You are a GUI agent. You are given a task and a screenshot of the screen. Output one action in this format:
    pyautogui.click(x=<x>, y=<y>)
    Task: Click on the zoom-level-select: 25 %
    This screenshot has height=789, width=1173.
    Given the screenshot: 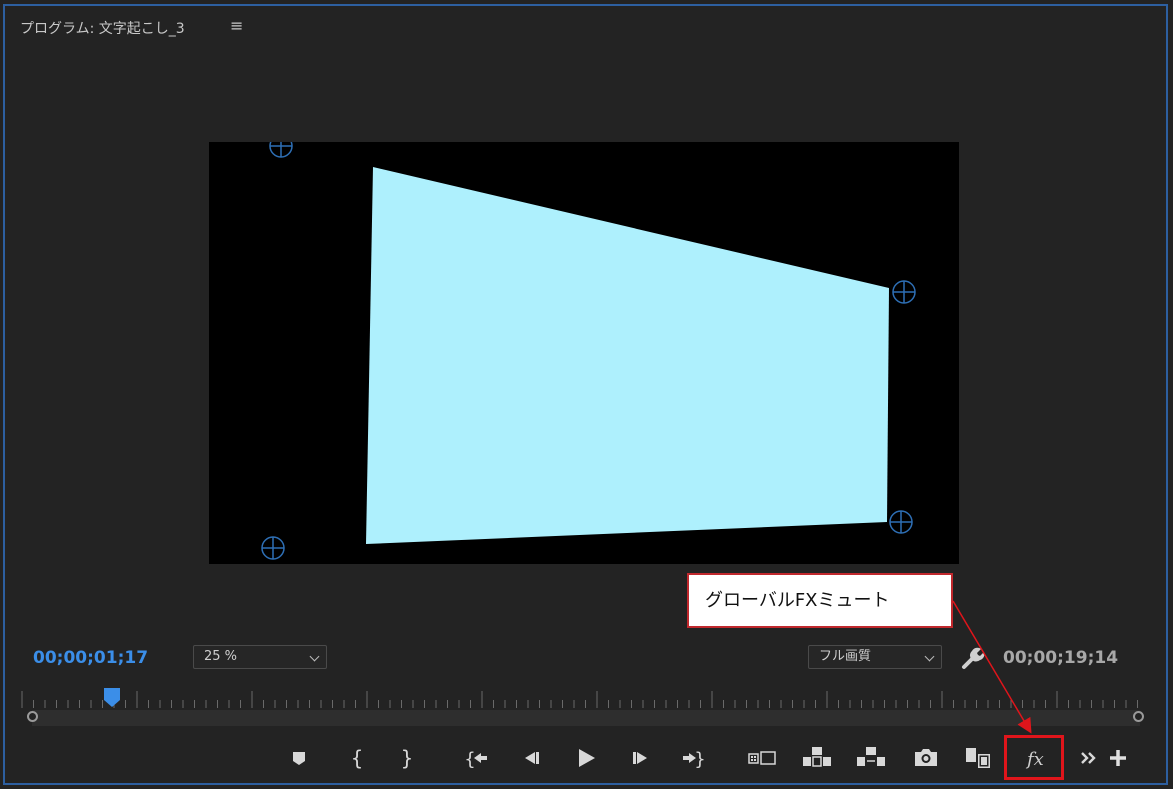 What is the action you would take?
    pyautogui.click(x=260, y=657)
    